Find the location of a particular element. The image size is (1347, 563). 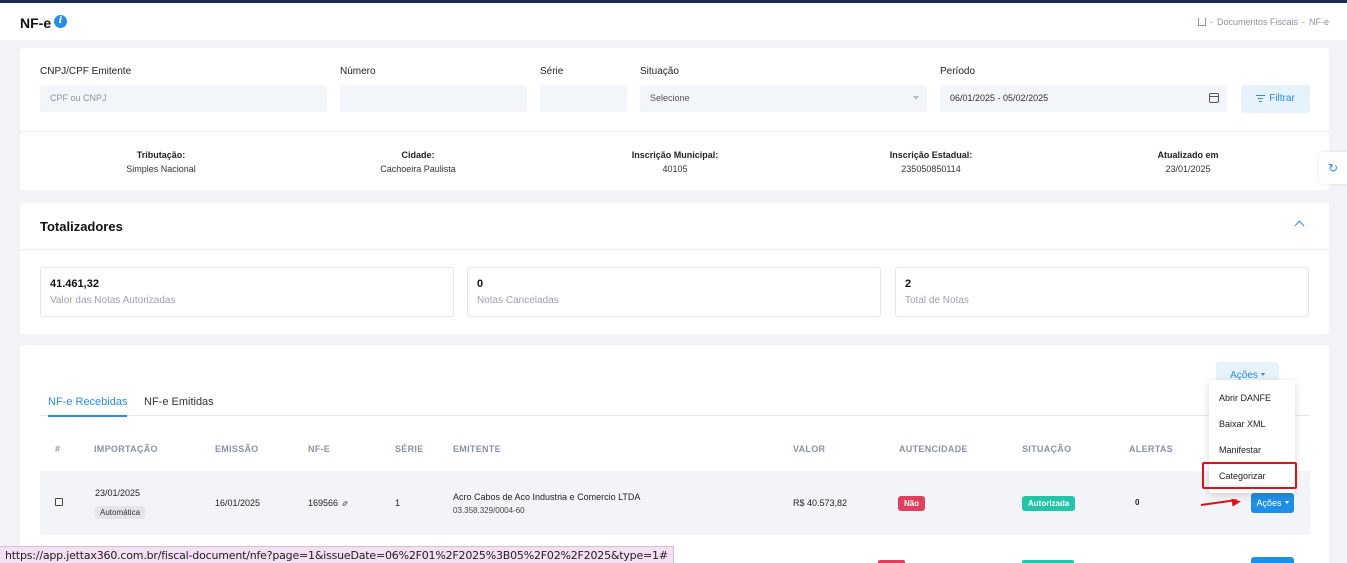

info-inscricao-estadual: Inscrição Estadual: 235050850114 is located at coordinates (931, 162).